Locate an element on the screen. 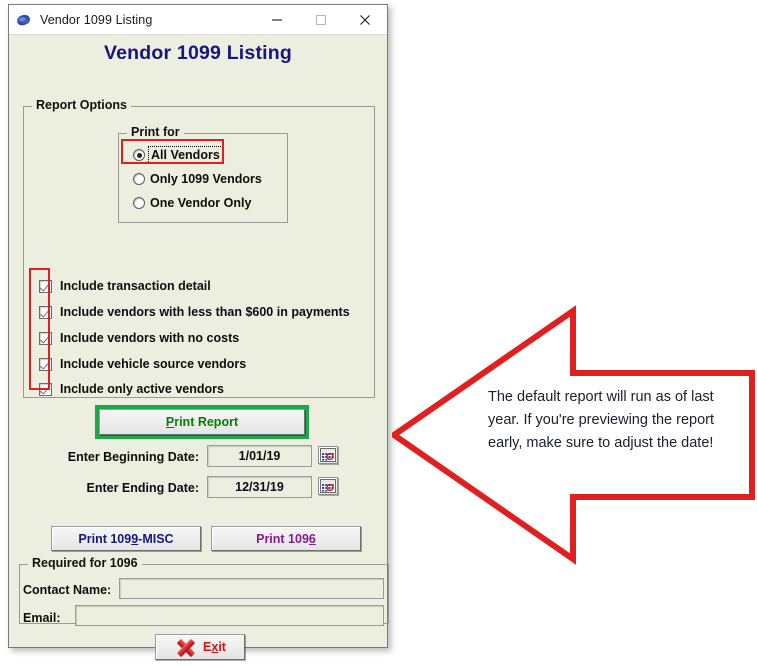 Image resolution: width=757 pixels, height=667 pixels. begin-date-input: 1/01/19 is located at coordinates (259, 456).